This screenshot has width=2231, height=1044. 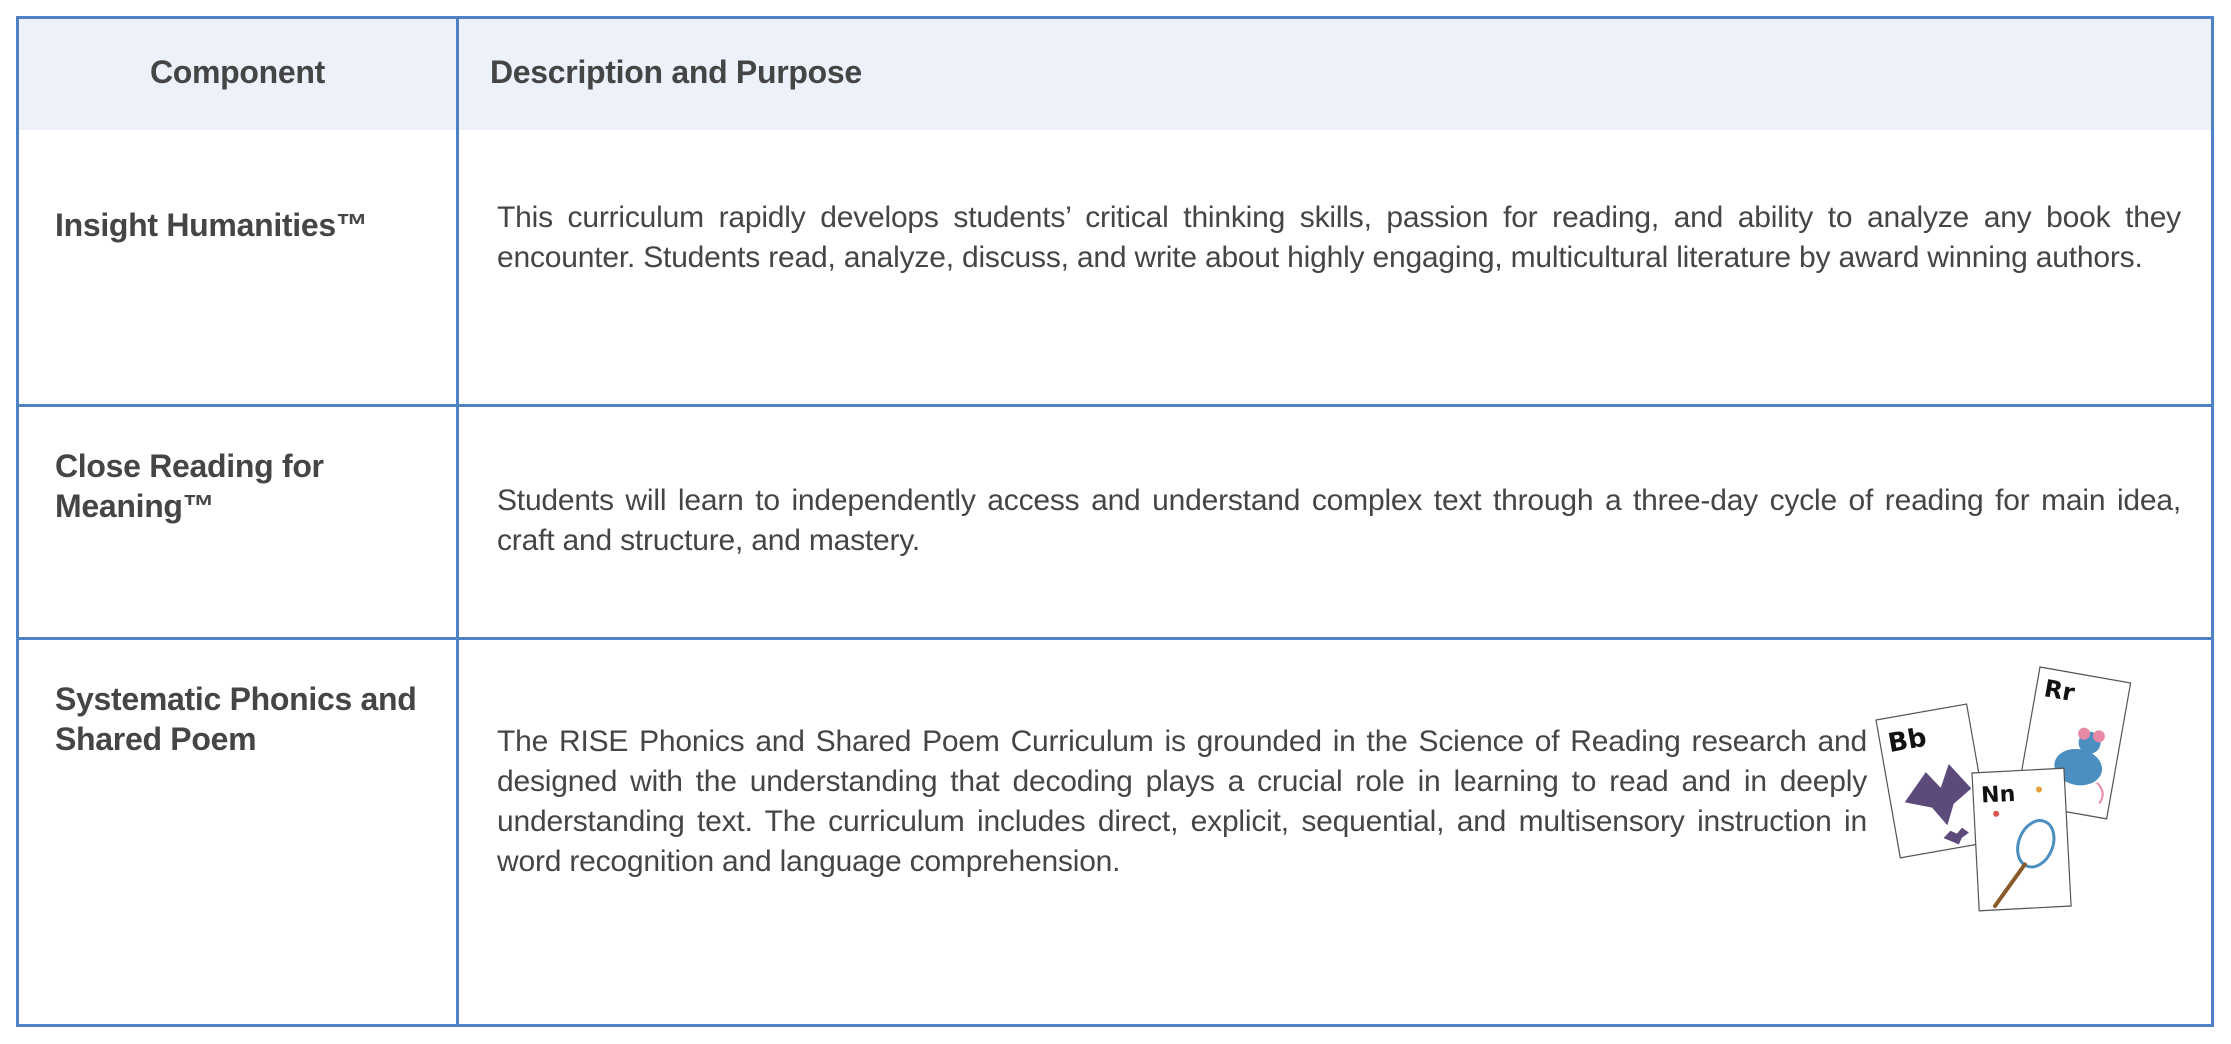 I want to click on header-description: Description and Purpose, so click(x=676, y=72).